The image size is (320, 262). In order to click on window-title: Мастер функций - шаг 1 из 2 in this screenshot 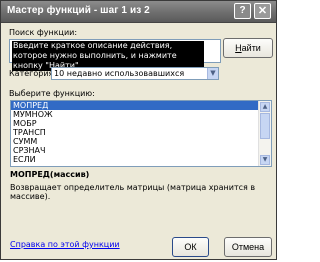, I will do `click(78, 10)`.